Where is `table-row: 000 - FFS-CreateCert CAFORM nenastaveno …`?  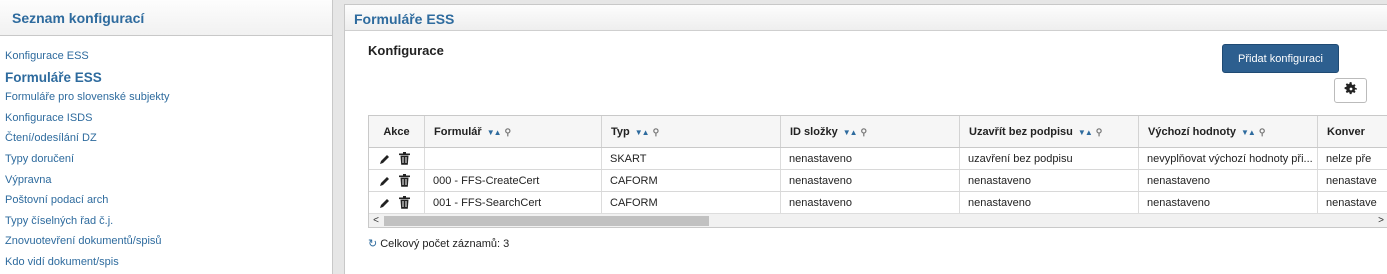 table-row: 000 - FFS-CreateCert CAFORM nenastaveno … is located at coordinates (878, 181).